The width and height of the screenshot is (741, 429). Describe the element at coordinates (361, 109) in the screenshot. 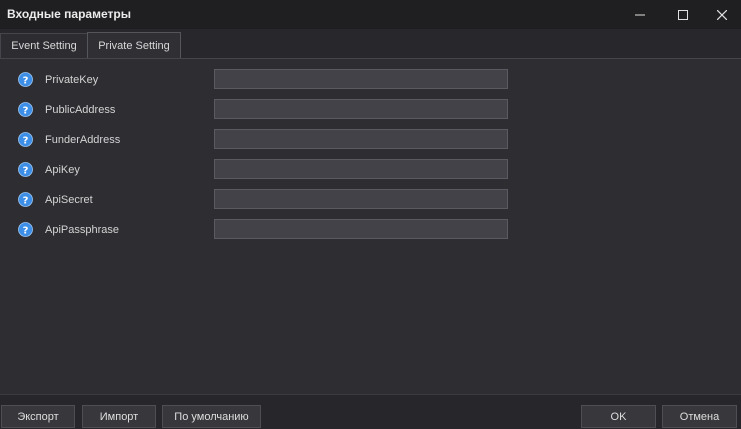

I see `publicaddress-input` at that location.